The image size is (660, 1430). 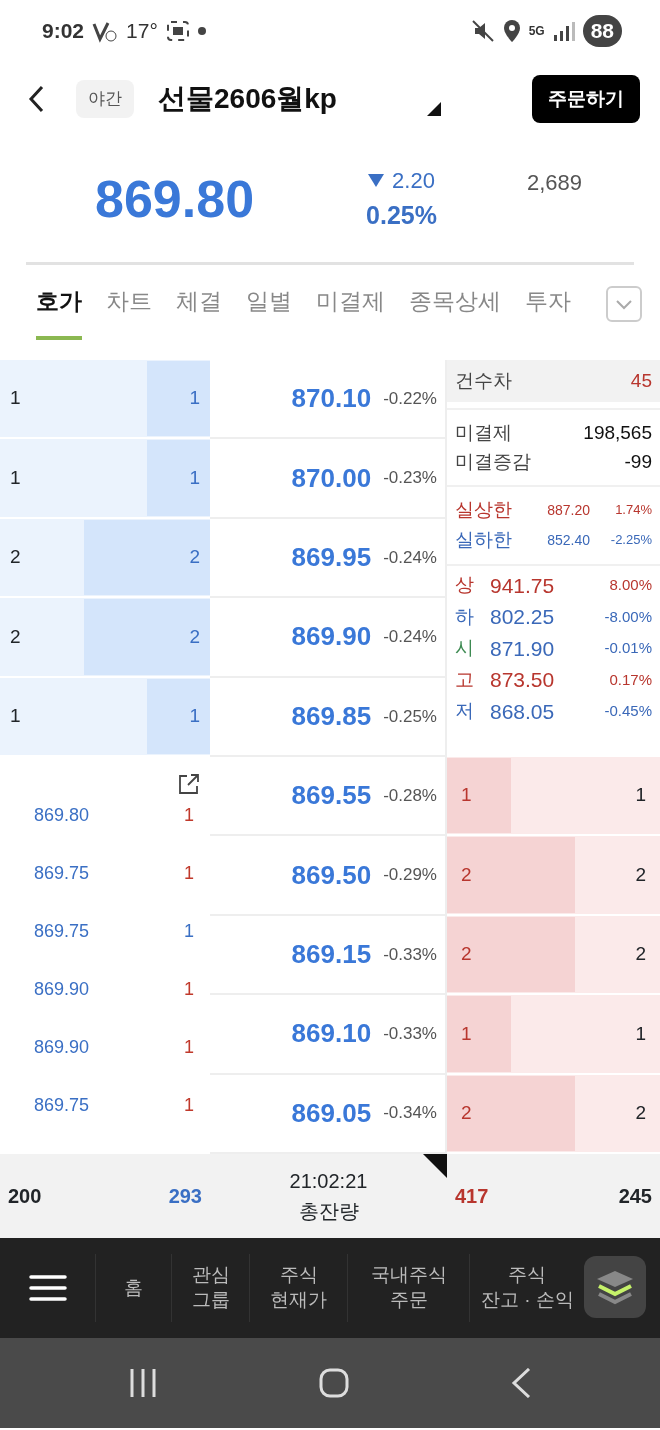 I want to click on change-percent: 0.25%, so click(x=401, y=215).